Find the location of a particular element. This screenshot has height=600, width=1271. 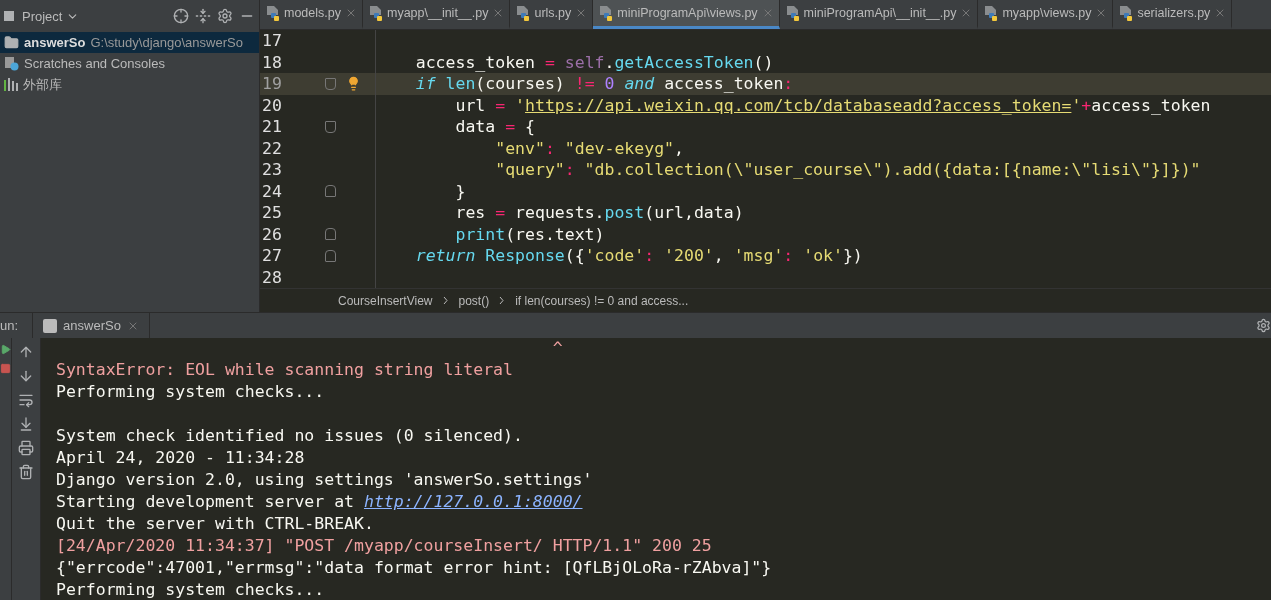

scroll-to-end-icon is located at coordinates (26, 424).